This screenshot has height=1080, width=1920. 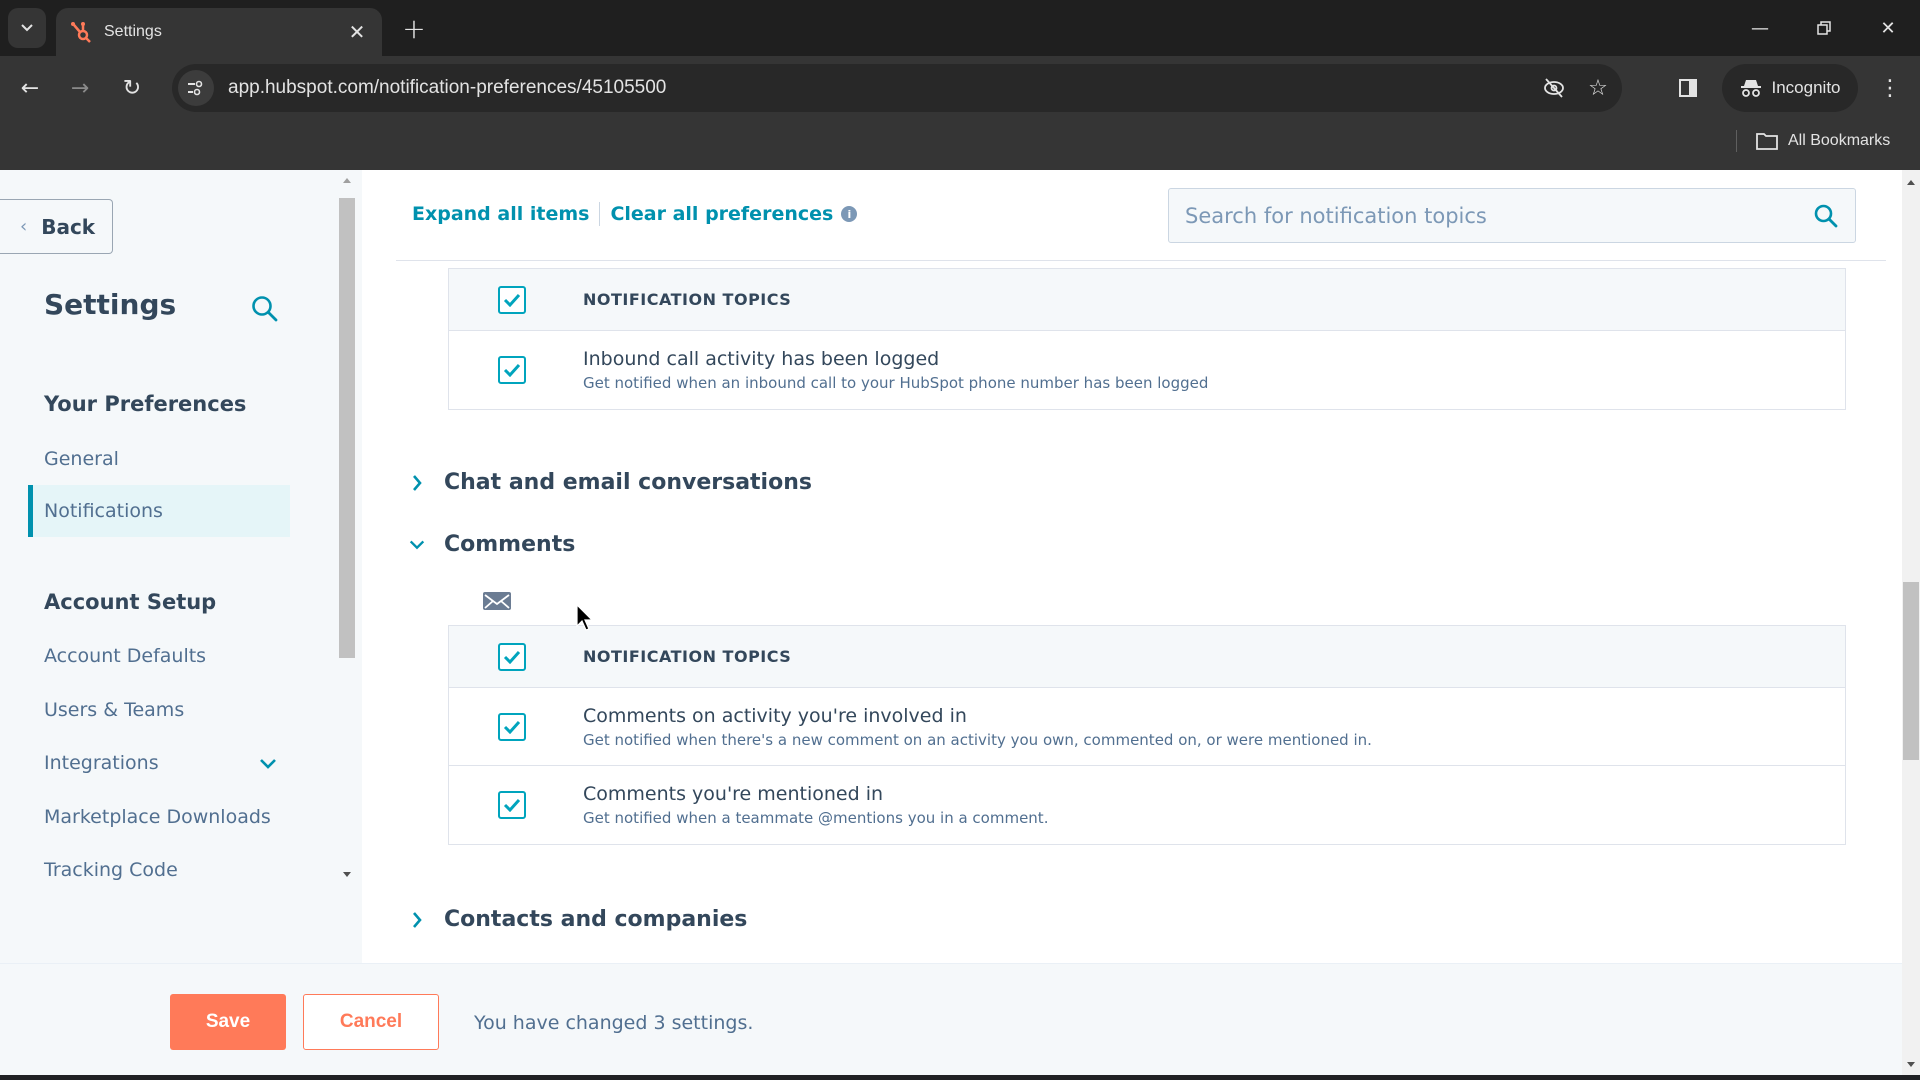 What do you see at coordinates (133, 31) in the screenshot?
I see `tab-title: Settings` at bounding box center [133, 31].